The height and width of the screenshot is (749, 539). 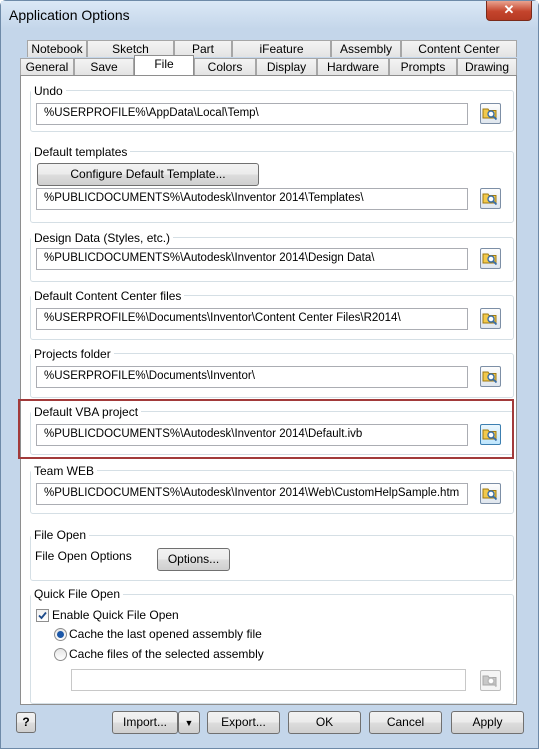 What do you see at coordinates (366, 48) in the screenshot?
I see `tab-assembly: Assembly` at bounding box center [366, 48].